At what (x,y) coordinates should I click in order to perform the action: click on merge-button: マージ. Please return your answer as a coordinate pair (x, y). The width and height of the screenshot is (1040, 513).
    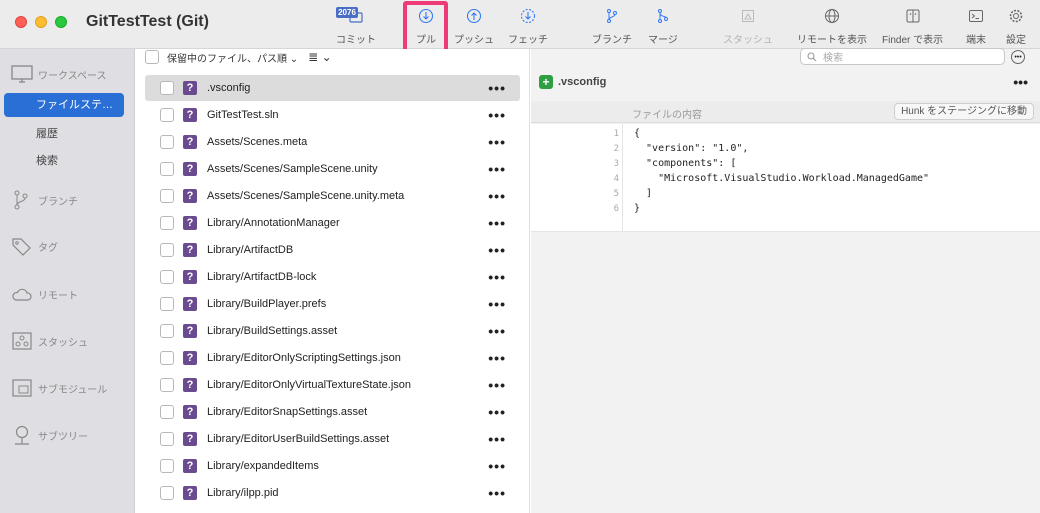
    Looking at the image, I should click on (663, 26).